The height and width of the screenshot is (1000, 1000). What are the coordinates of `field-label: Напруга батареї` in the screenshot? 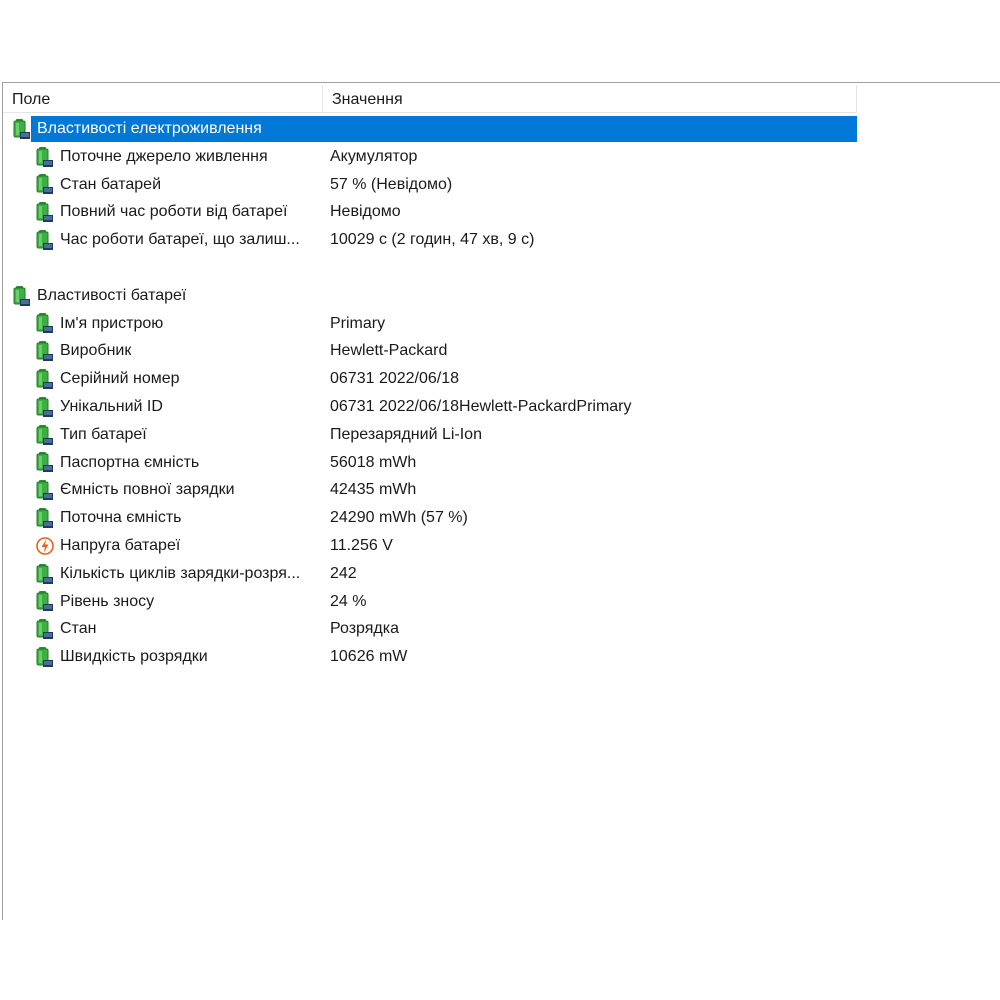 It's located at (120, 545).